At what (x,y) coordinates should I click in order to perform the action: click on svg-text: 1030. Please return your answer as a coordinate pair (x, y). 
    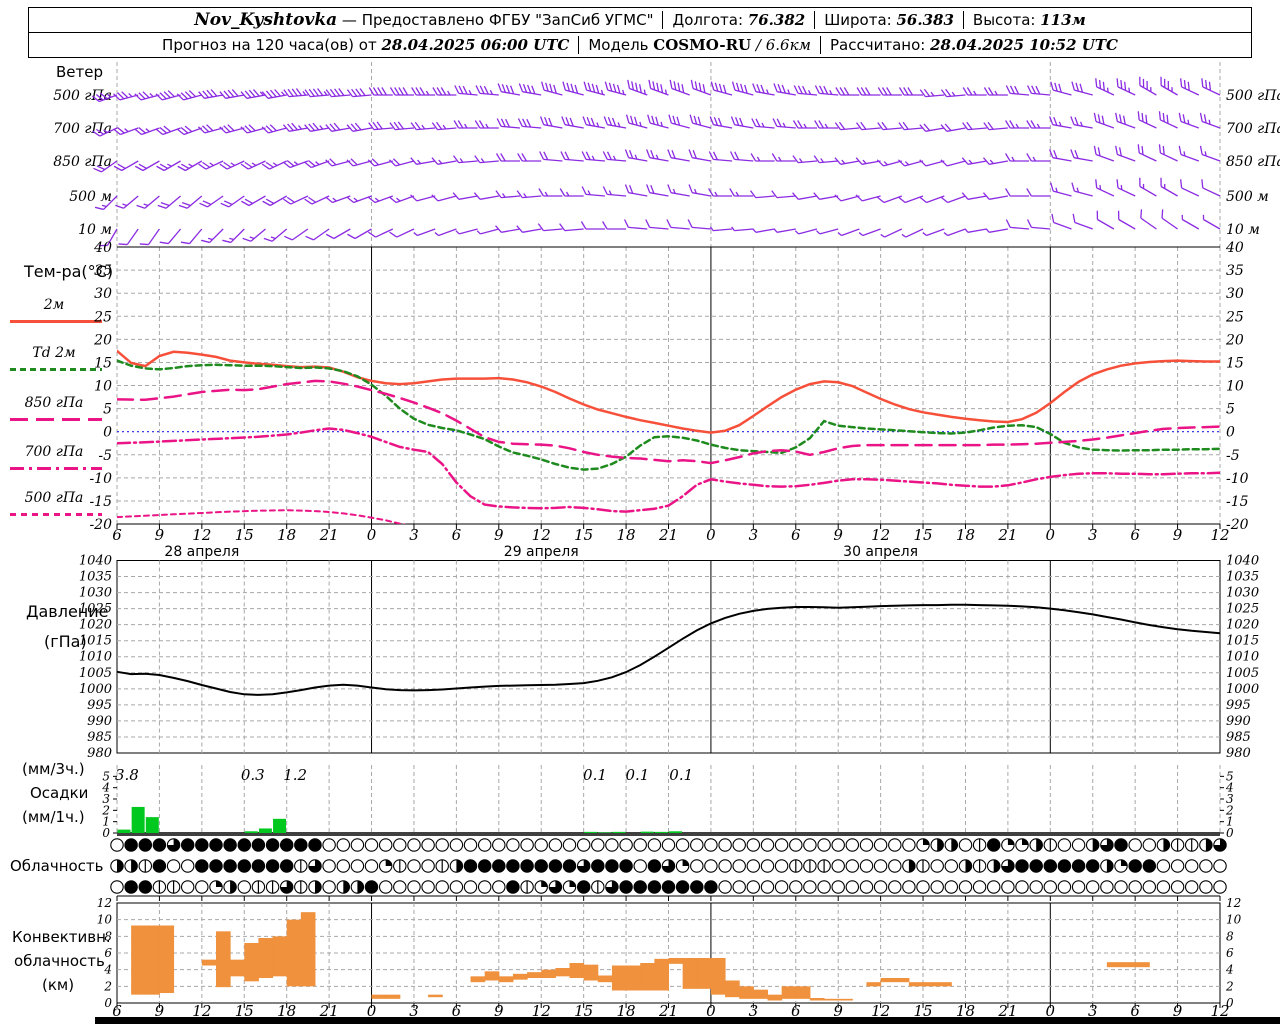
    Looking at the image, I should click on (95, 593).